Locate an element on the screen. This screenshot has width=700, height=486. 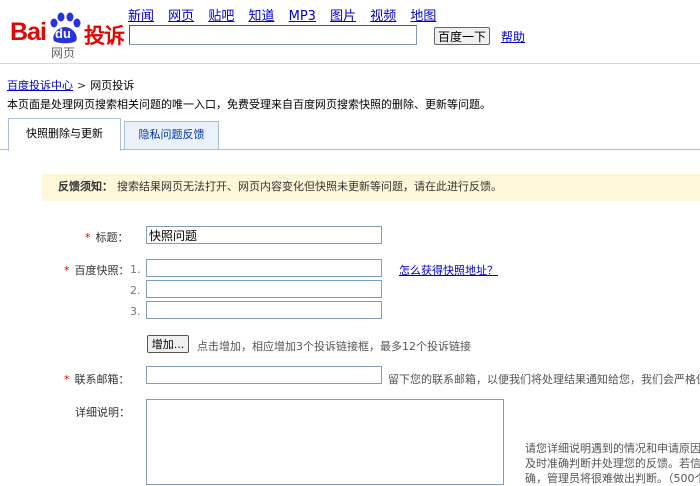
snapshot-number-1: 1. is located at coordinates (135, 269).